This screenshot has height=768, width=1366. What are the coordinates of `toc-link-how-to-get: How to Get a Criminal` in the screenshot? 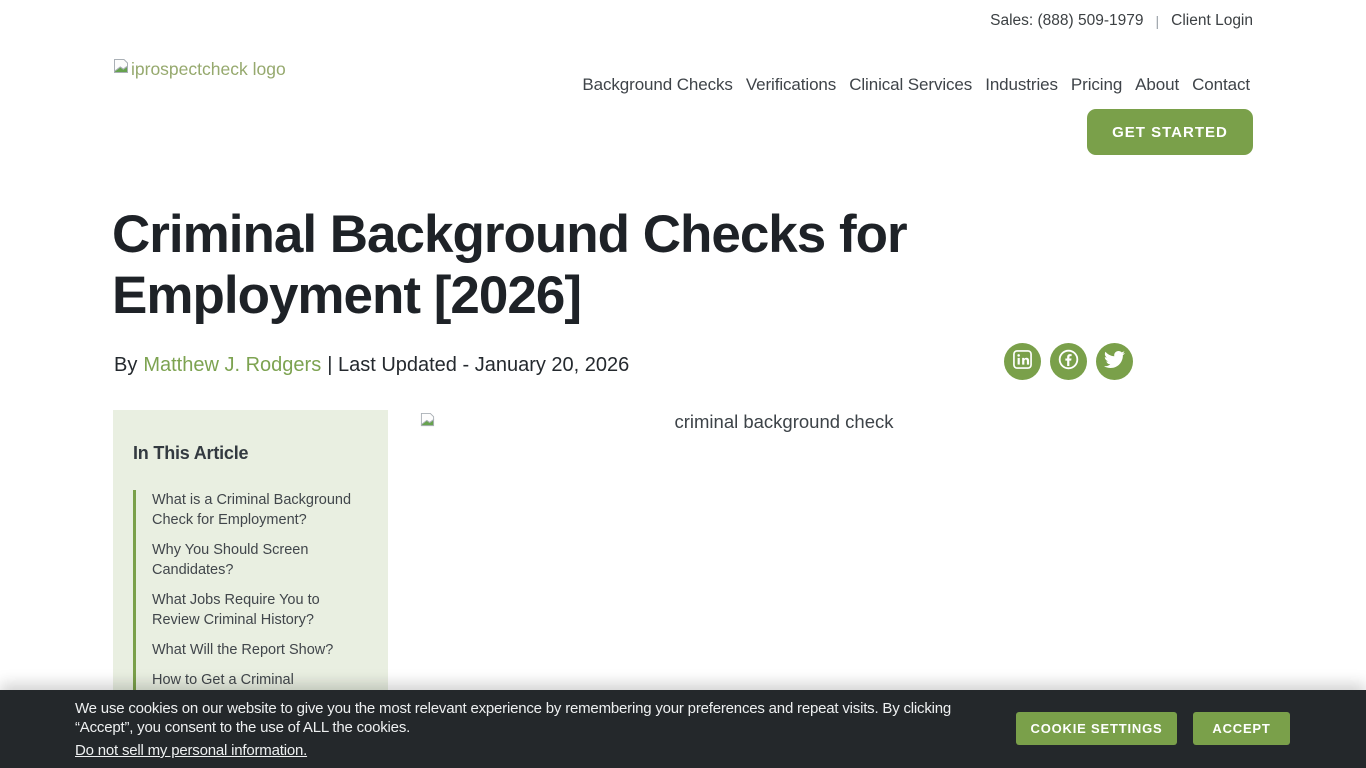 It's located at (223, 680).